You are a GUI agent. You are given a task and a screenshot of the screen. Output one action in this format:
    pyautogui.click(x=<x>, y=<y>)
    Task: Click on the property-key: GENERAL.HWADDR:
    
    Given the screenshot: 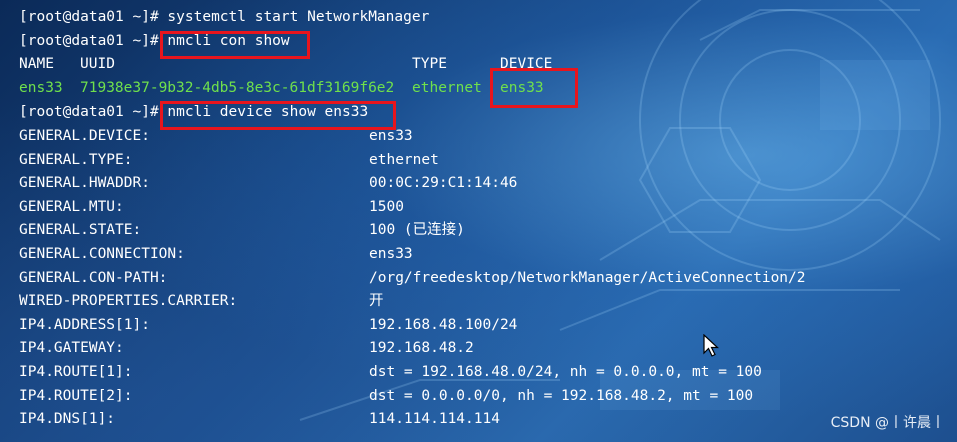 What is the action you would take?
    pyautogui.click(x=84, y=183)
    